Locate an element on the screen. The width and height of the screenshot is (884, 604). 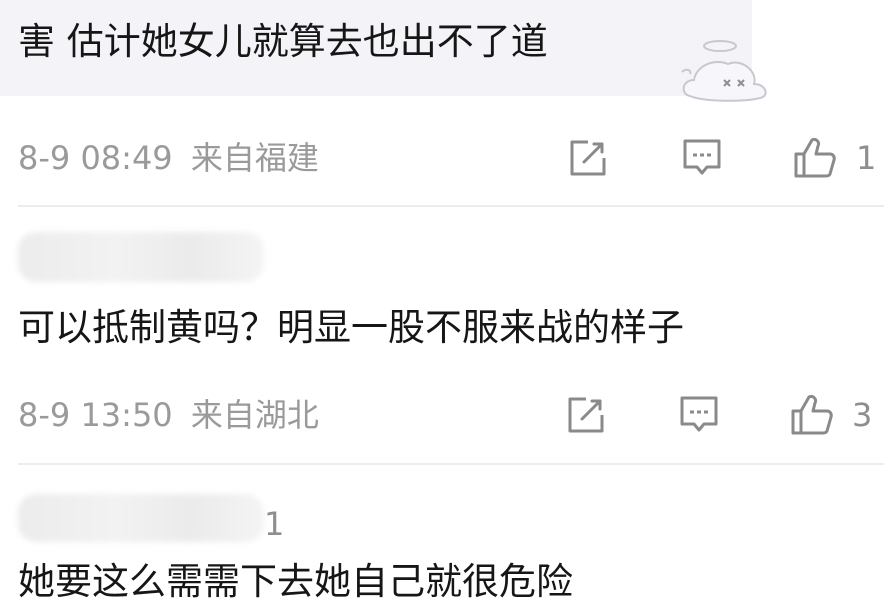
dizzy-angel-ghost-sticker is located at coordinates (724, 71).